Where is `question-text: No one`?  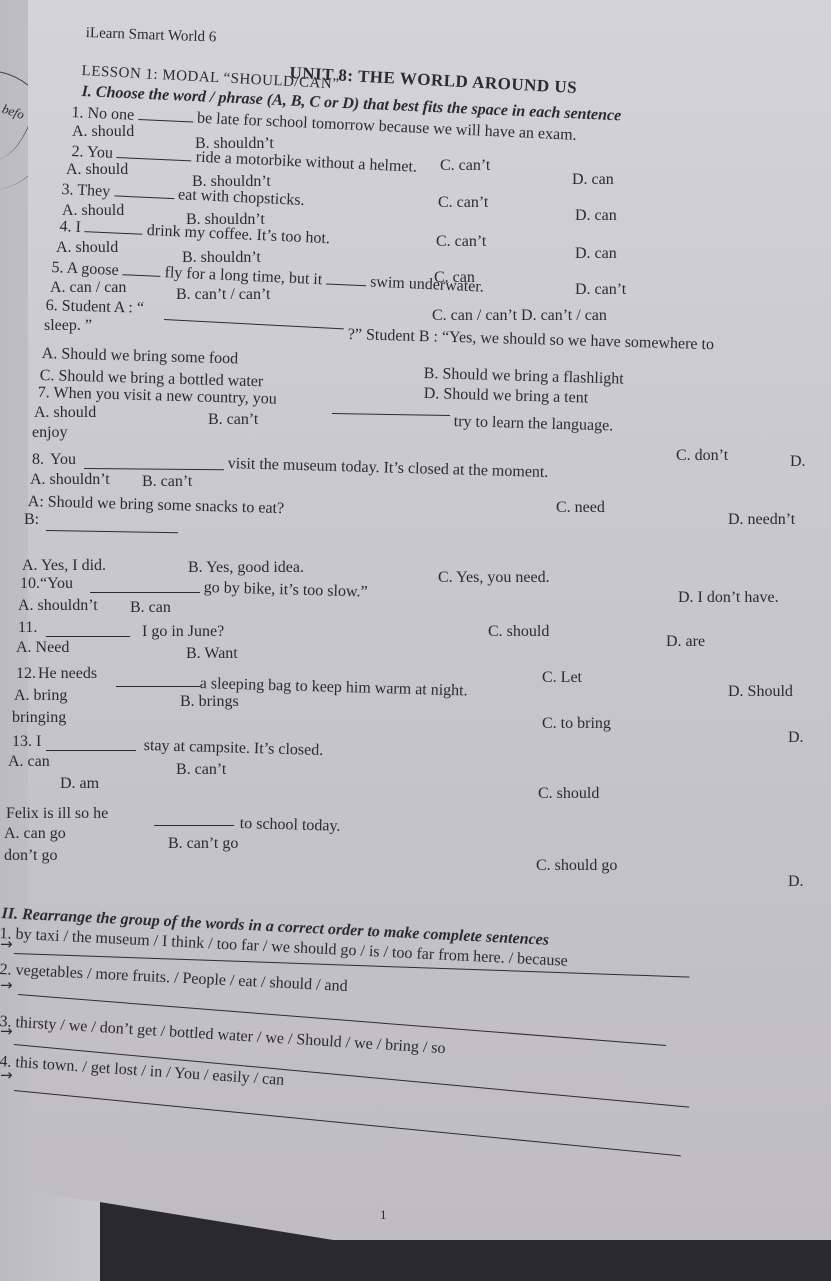
question-text: No one is located at coordinates (111, 114).